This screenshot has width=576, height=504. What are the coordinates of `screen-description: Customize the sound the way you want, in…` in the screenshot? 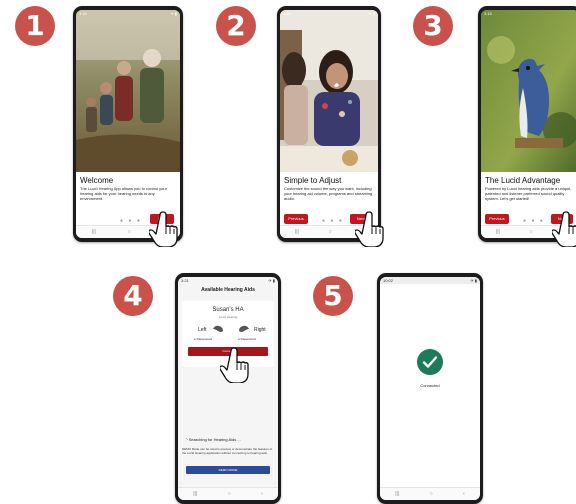 It's located at (328, 193).